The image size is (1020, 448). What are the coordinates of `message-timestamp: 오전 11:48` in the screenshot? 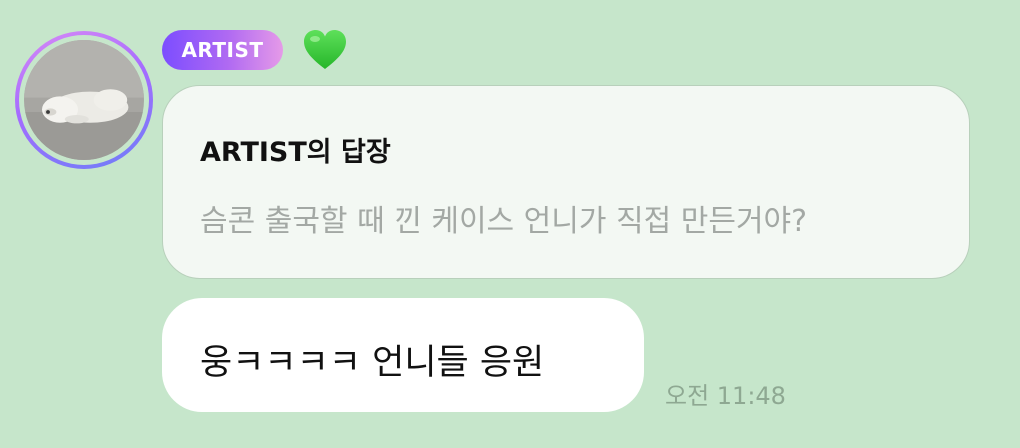 It's located at (725, 396).